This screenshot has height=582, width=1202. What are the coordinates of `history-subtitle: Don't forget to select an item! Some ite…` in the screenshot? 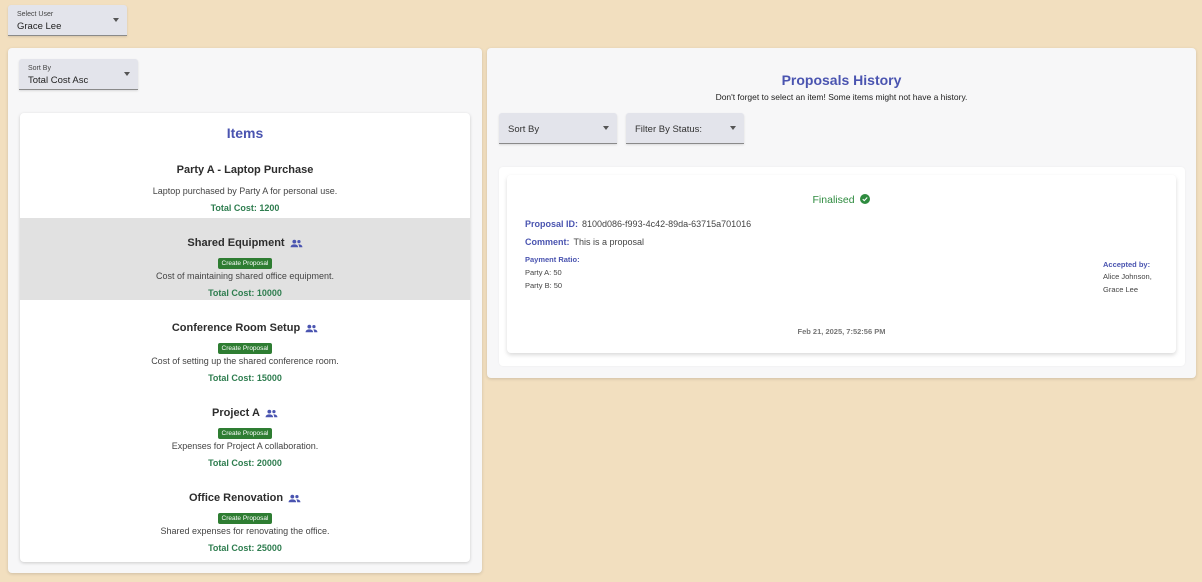 It's located at (841, 97).